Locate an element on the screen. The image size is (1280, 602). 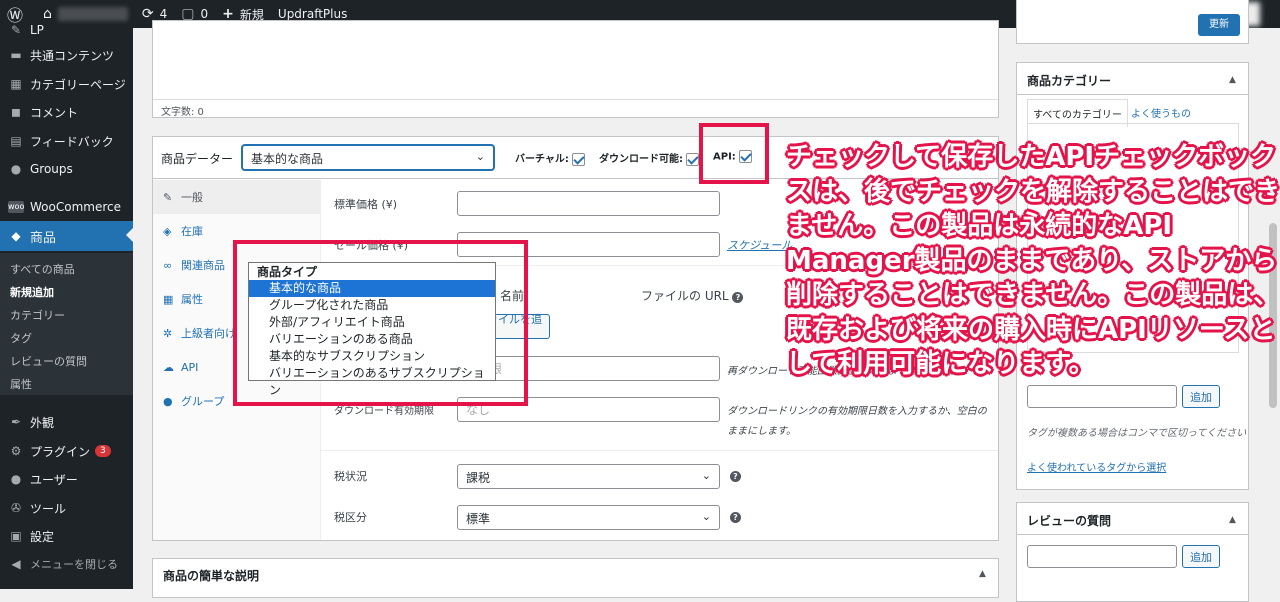
tab-general: ✎ 一般 is located at coordinates (237, 197).